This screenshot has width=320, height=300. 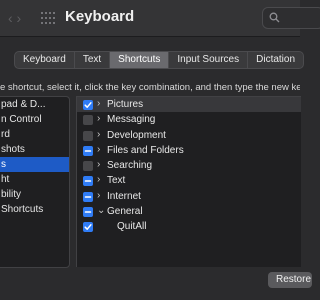 I want to click on category-item: n Control, so click(x=34, y=119).